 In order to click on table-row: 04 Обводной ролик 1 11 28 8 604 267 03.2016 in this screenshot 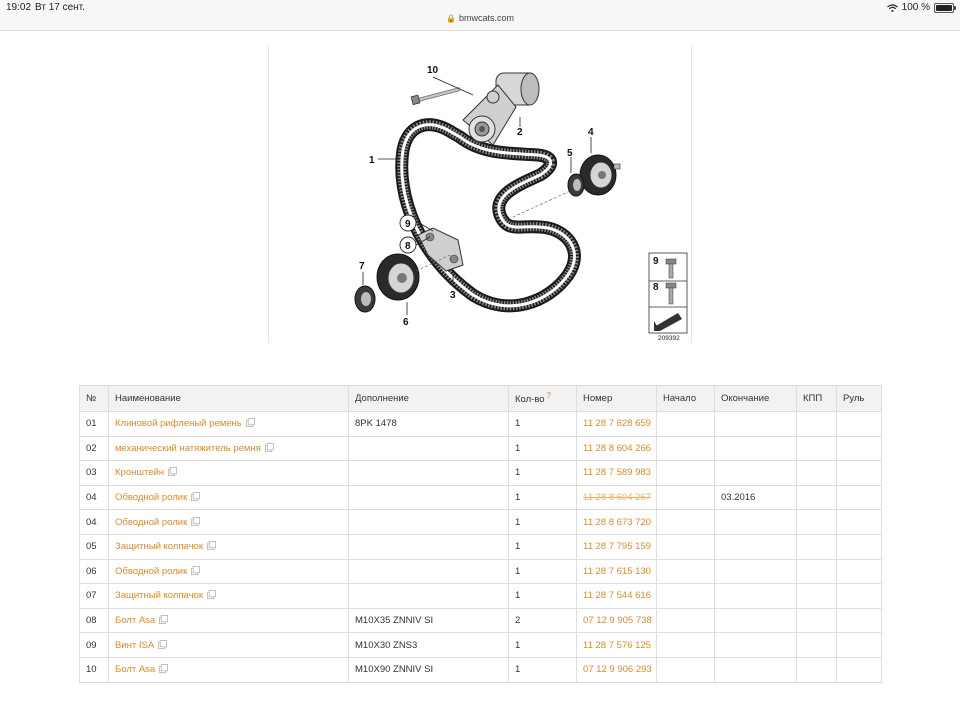, I will do `click(480, 497)`.